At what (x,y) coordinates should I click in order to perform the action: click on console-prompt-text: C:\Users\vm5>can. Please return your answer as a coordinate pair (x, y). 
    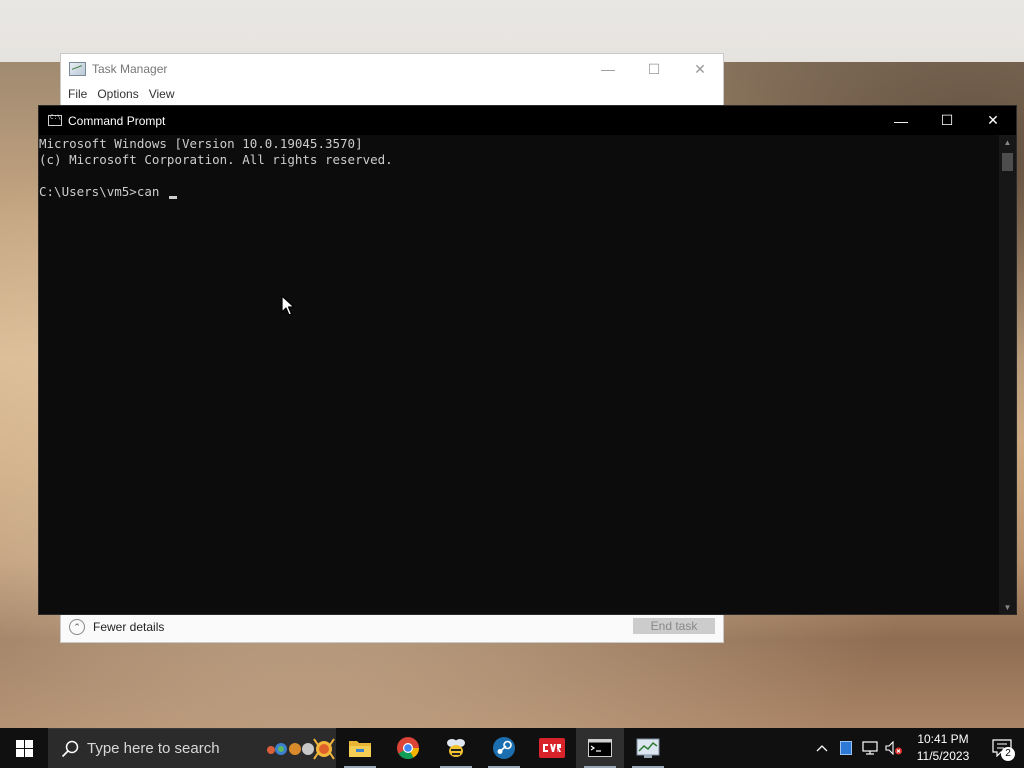
    Looking at the image, I should click on (103, 191).